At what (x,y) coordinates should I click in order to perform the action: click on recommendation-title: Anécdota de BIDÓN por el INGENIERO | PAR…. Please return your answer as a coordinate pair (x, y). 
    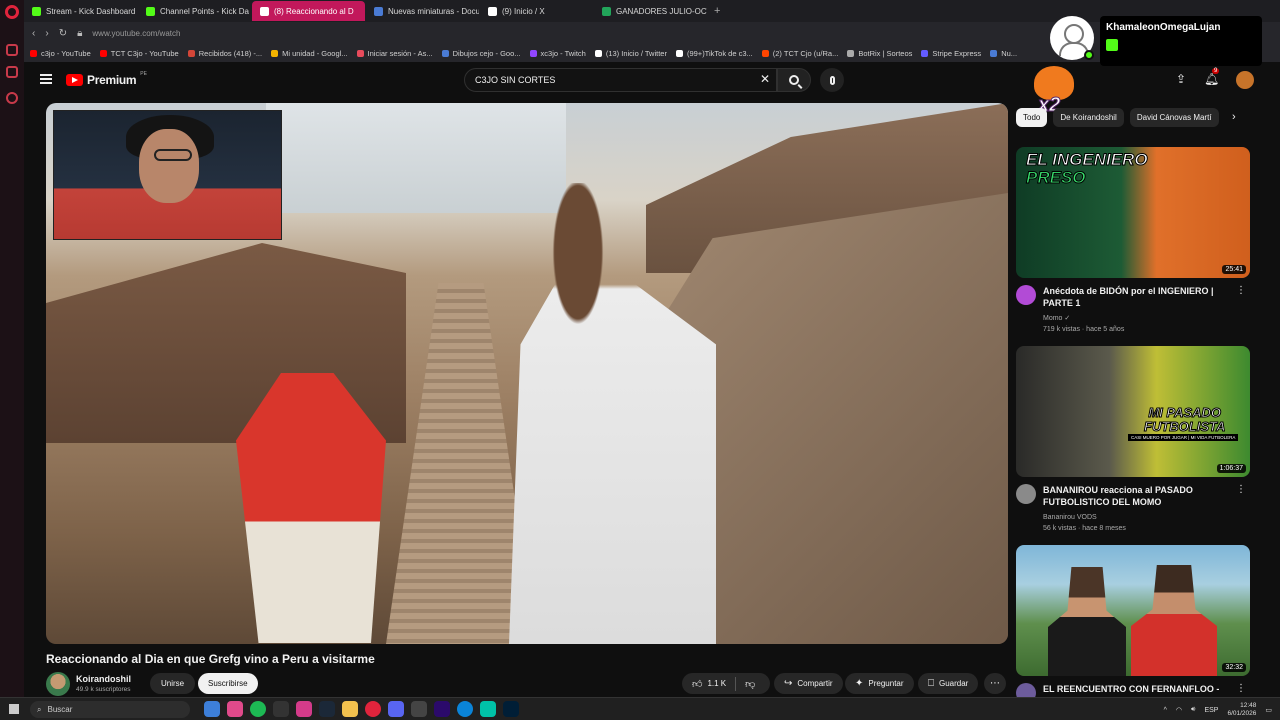
    Looking at the image, I should click on (1135, 297).